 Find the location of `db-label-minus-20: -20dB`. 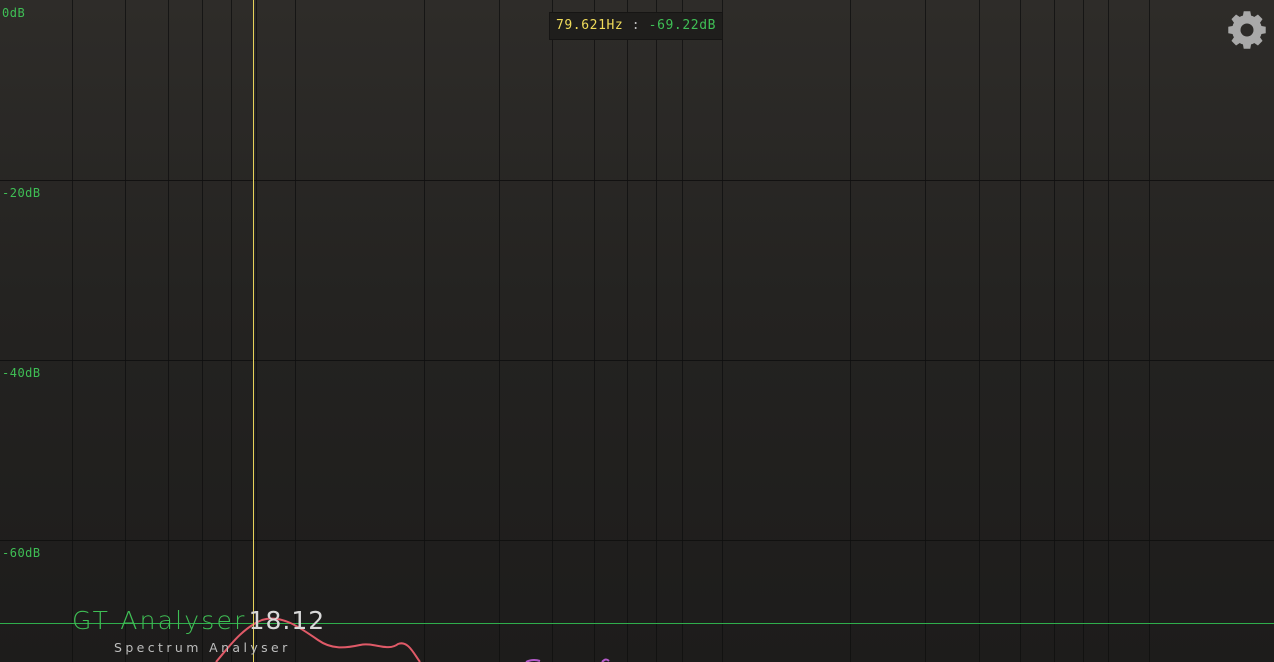

db-label-minus-20: -20dB is located at coordinates (21, 193).